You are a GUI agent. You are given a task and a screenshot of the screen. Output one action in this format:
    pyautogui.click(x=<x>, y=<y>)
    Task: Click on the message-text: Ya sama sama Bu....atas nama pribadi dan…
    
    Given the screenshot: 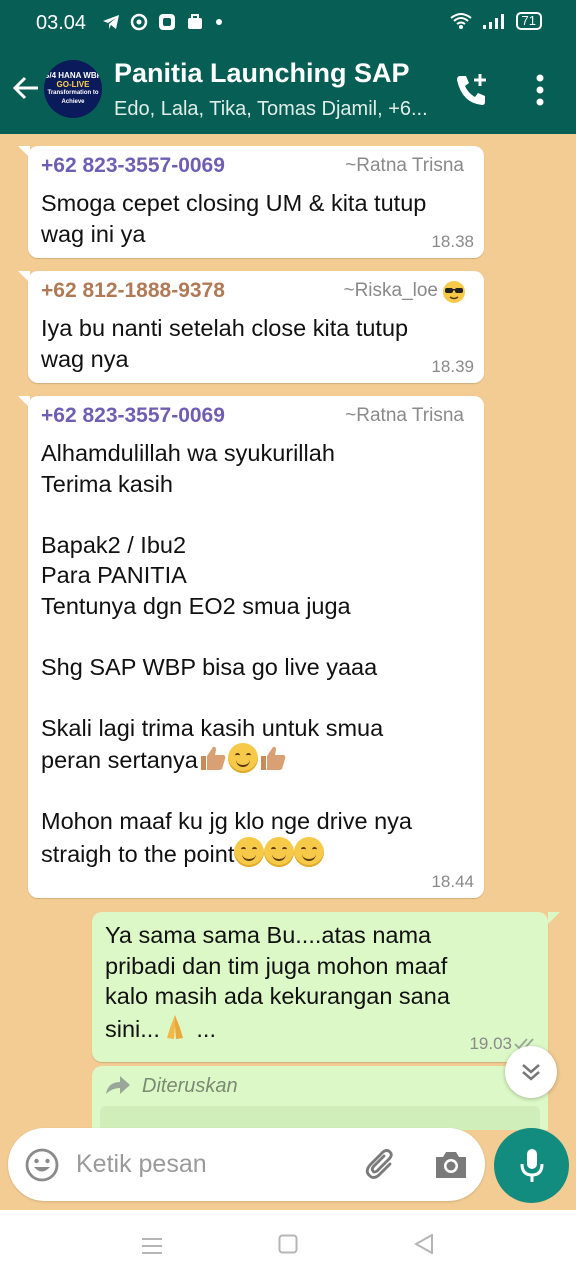 What is the action you would take?
    pyautogui.click(x=277, y=982)
    